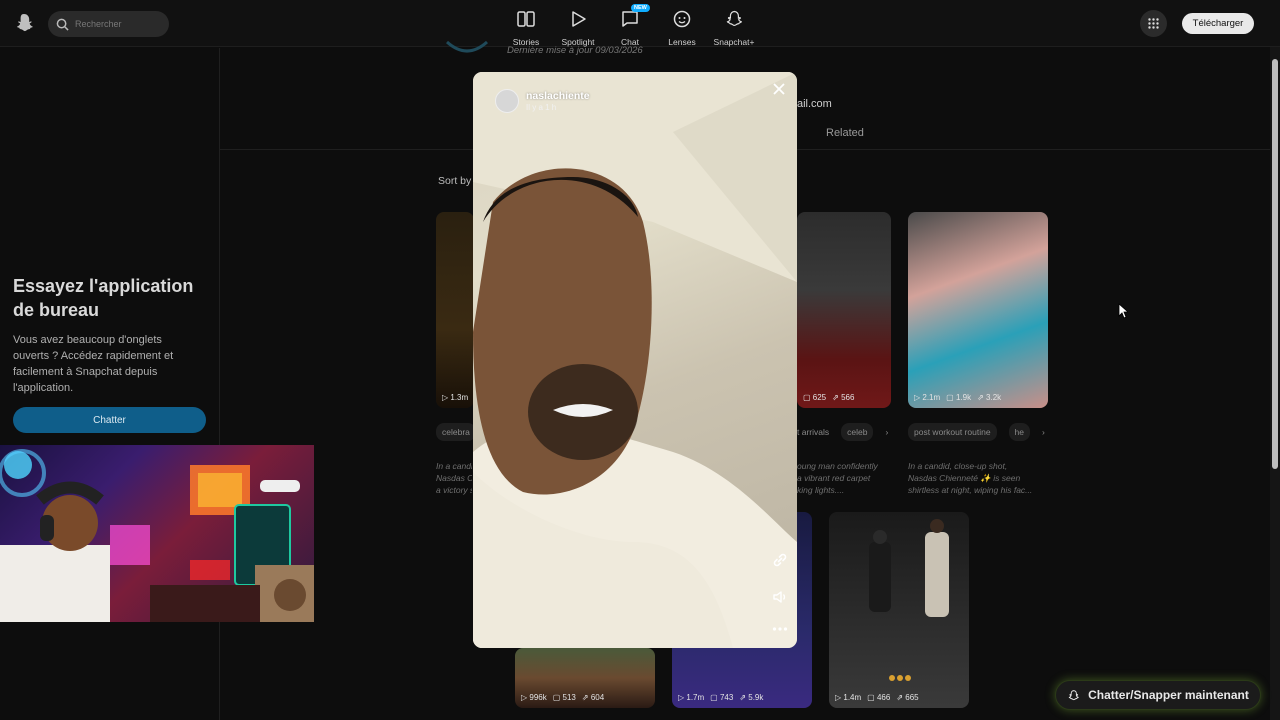 The image size is (1280, 720). Describe the element at coordinates (779, 89) in the screenshot. I see `close-icon` at that location.